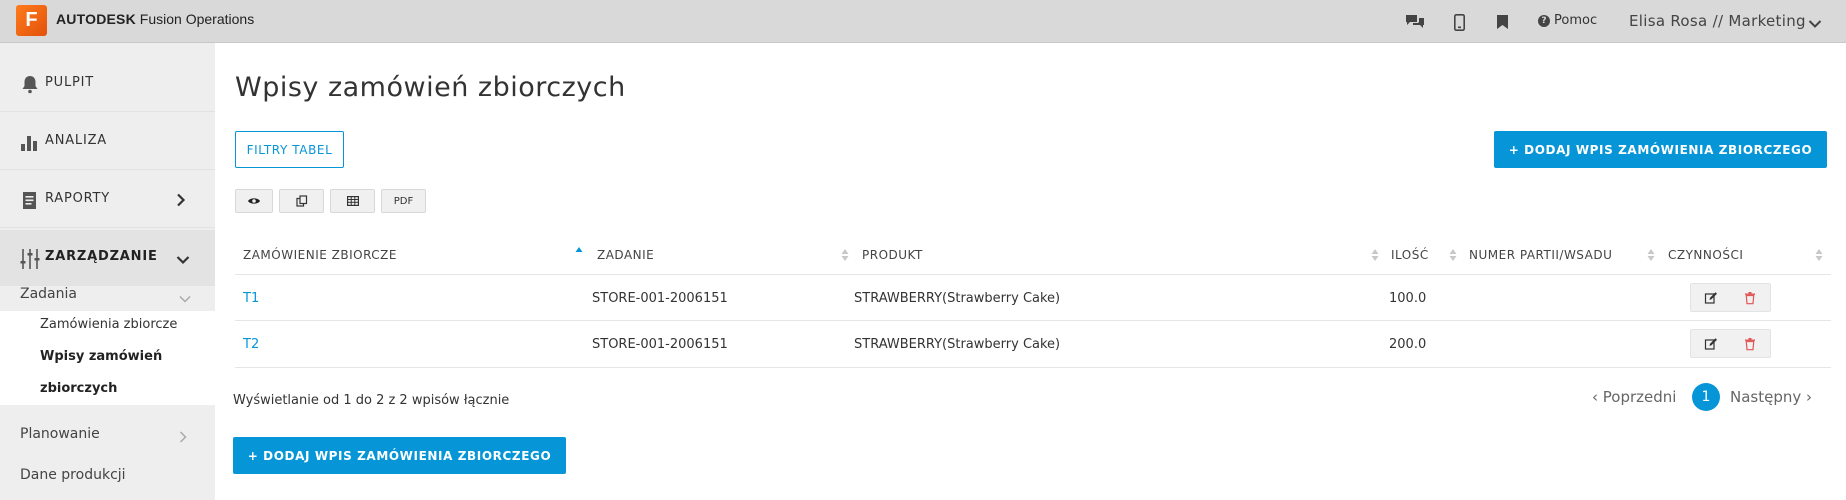 This screenshot has width=1846, height=500. Describe the element at coordinates (30, 142) in the screenshot. I see `bar-chart-icon` at that location.